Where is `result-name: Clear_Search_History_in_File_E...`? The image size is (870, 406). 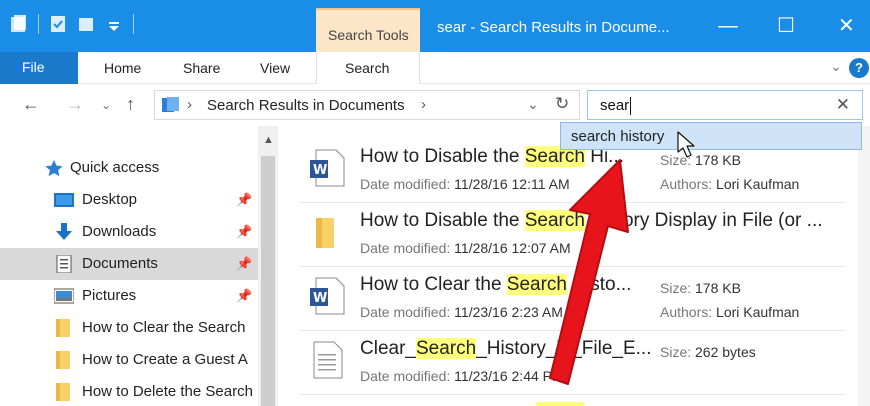
result-name: Clear_Search_History_in_File_E... is located at coordinates (506, 348).